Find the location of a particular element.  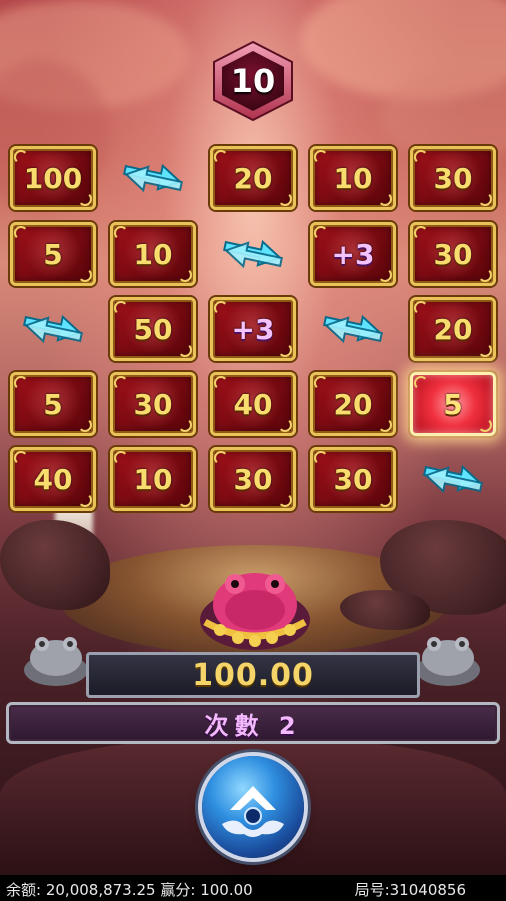

grid-tile-active: 5 is located at coordinates (453, 404).